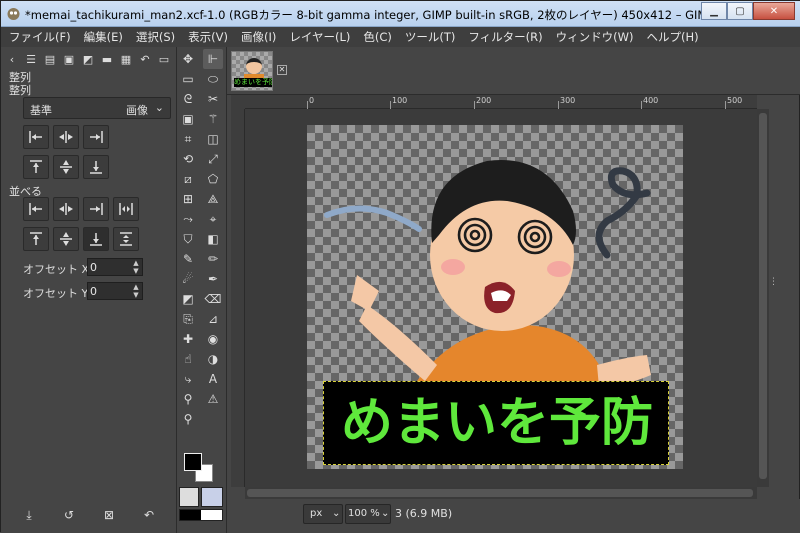 The width and height of the screenshot is (800, 533). I want to click on distribute-top-button, so click(36, 239).